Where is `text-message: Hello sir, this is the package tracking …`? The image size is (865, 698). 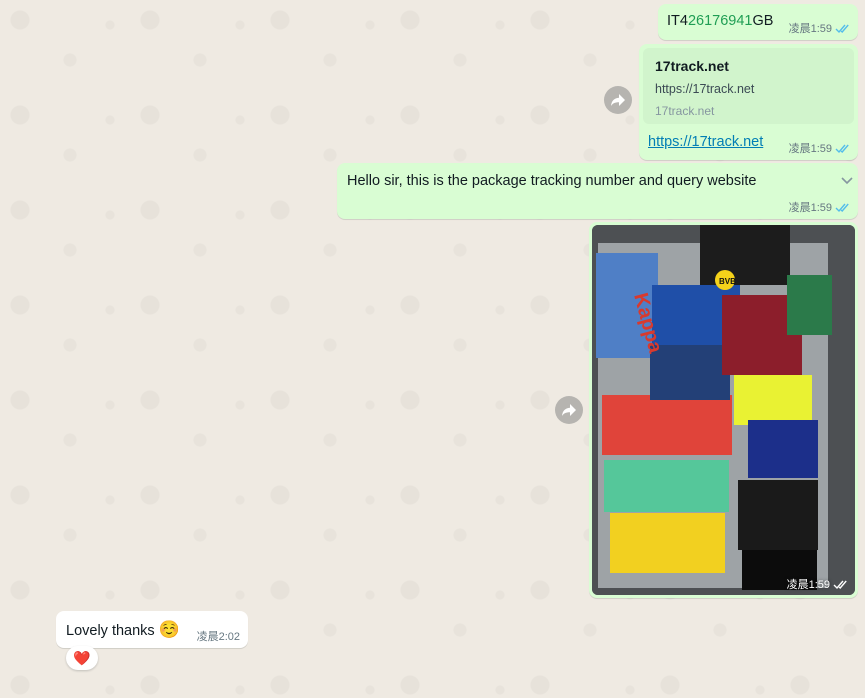 text-message: Hello sir, this is the package tracking … is located at coordinates (597, 191).